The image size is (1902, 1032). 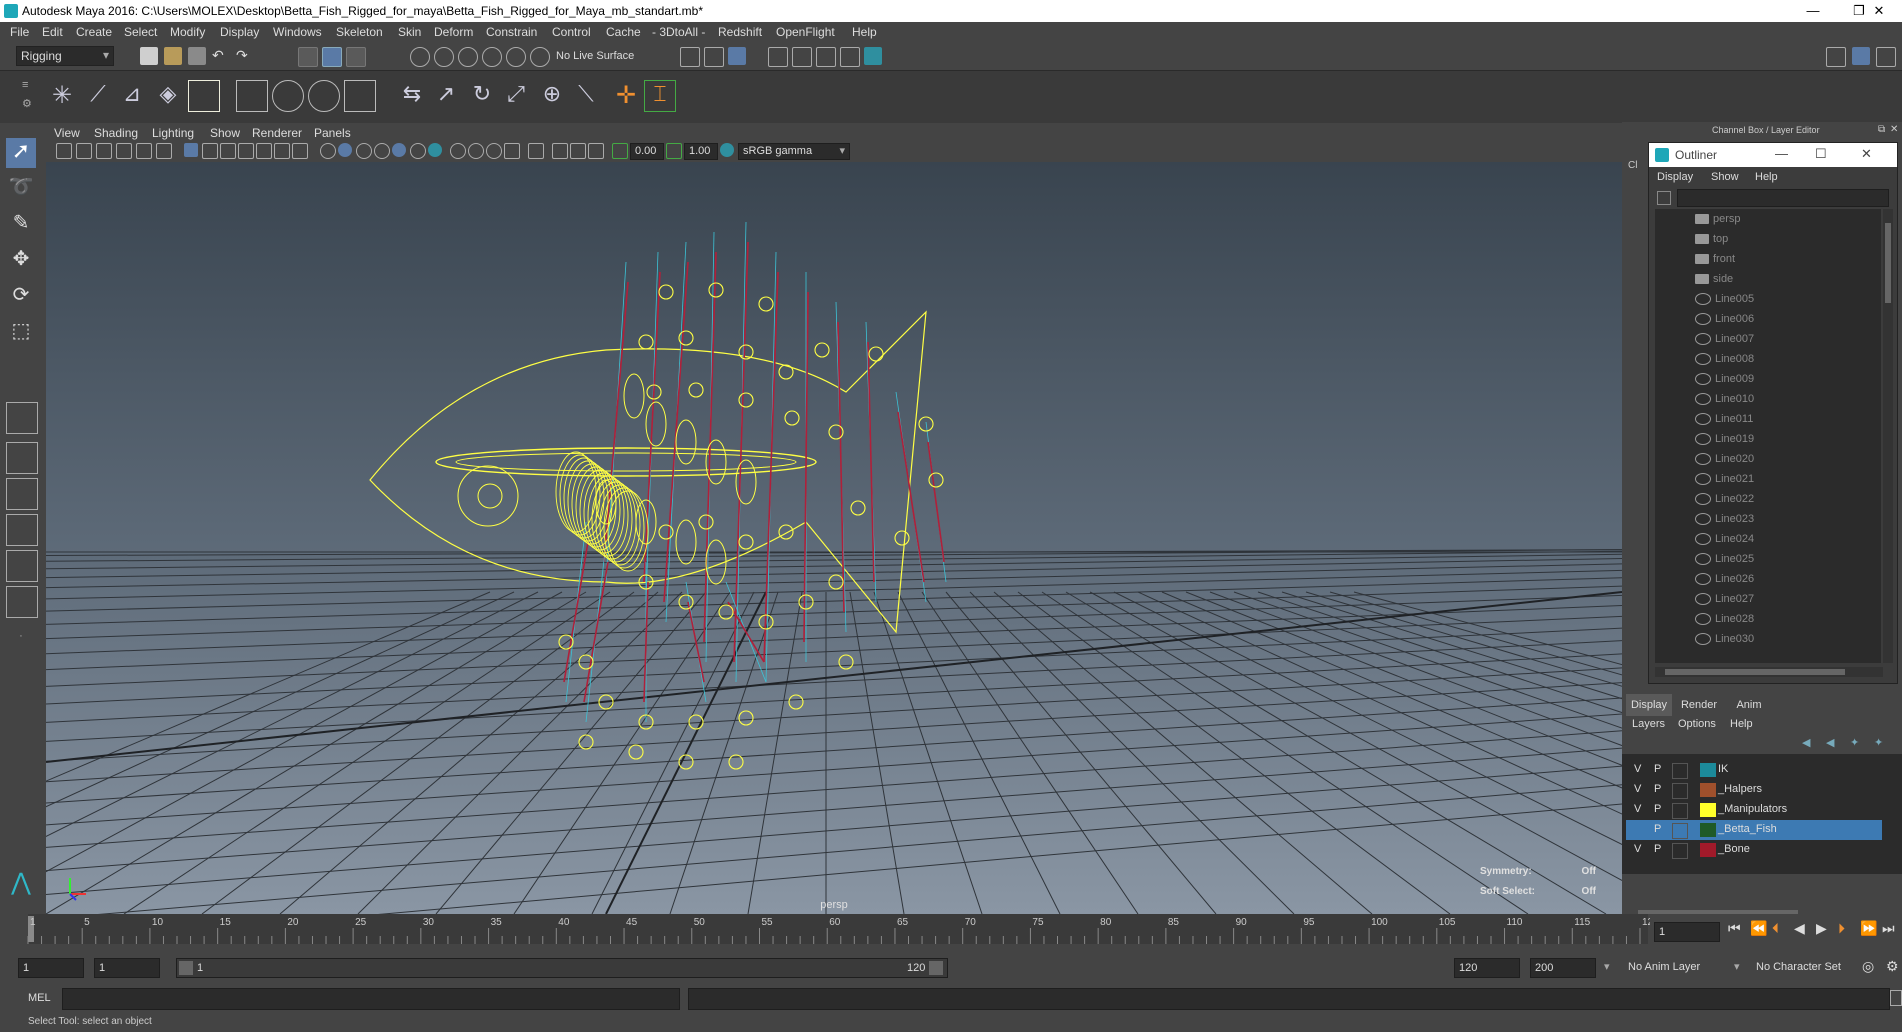 What do you see at coordinates (1780, 383) in the screenshot?
I see `outliner-item: Line009` at bounding box center [1780, 383].